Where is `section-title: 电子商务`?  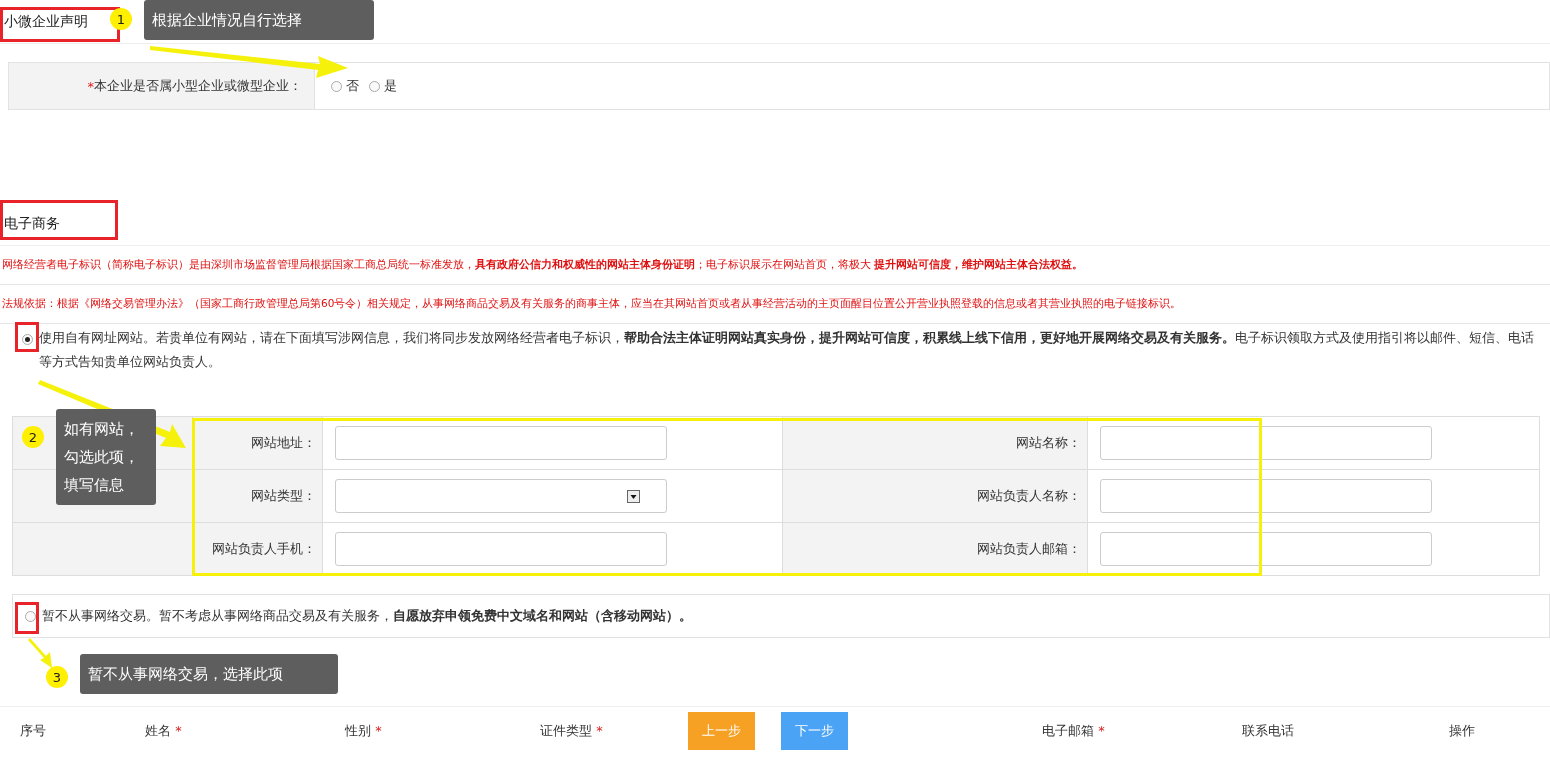 section-title: 电子商务 is located at coordinates (32, 223).